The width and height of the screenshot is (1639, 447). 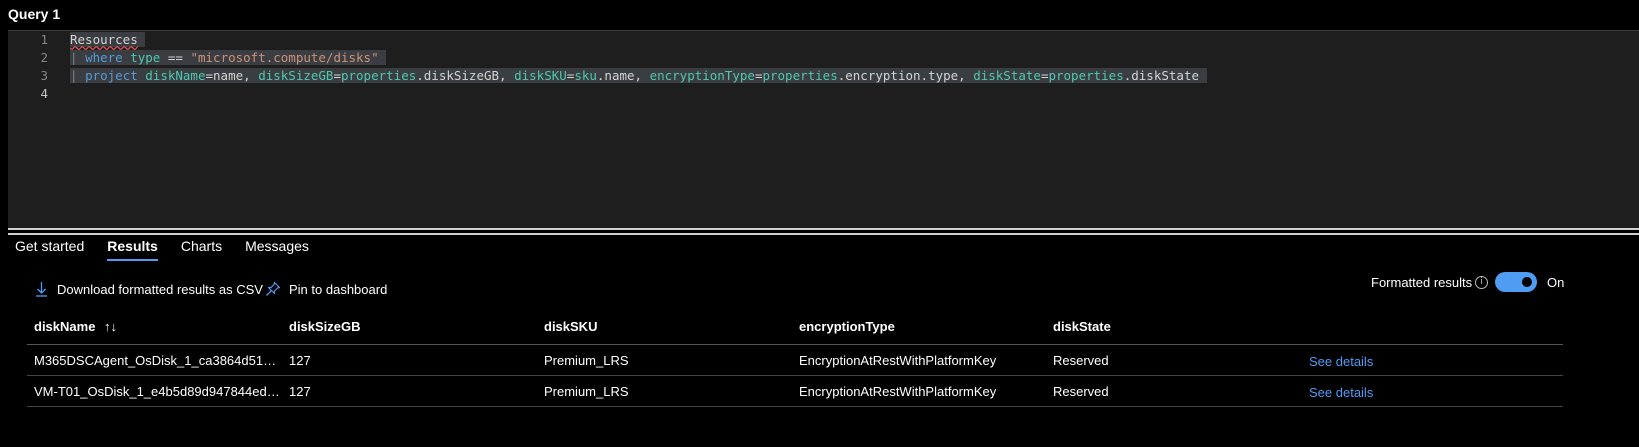 I want to click on code-text: .name,, so click(x=619, y=75).